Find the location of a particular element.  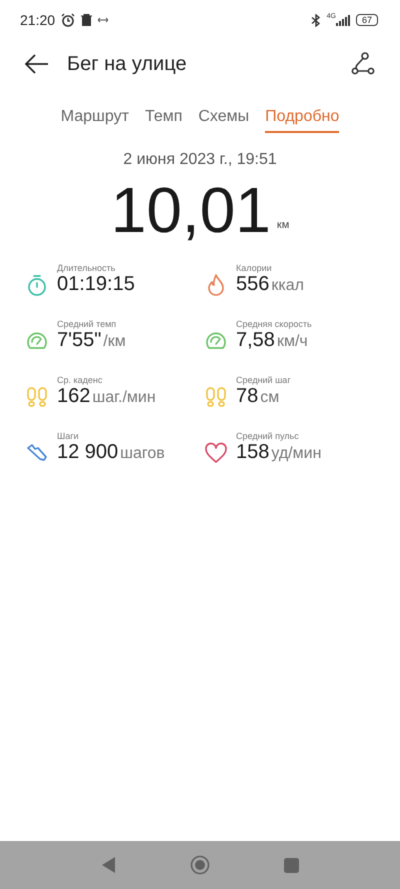

stat-value: 7'55" is located at coordinates (79, 340).